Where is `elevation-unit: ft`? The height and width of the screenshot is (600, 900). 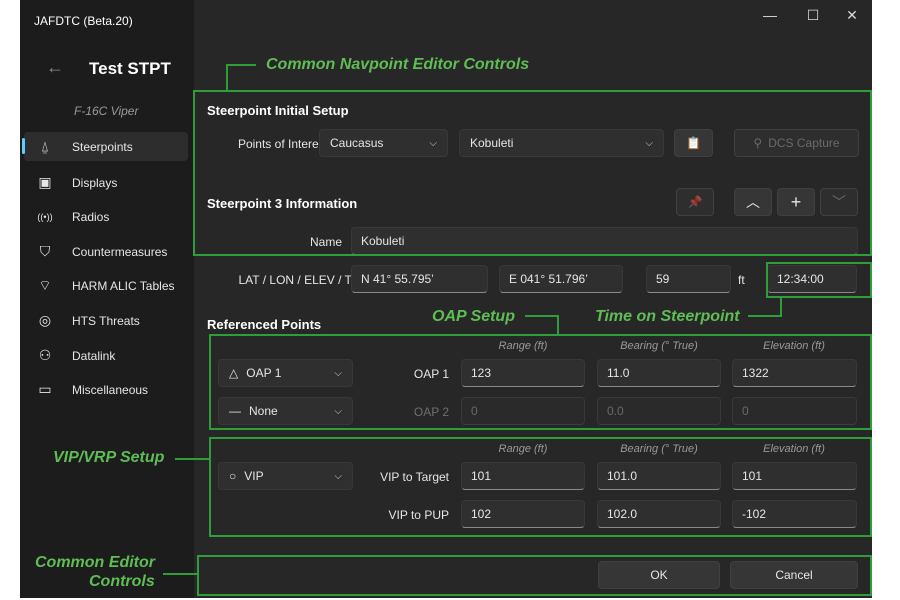 elevation-unit: ft is located at coordinates (741, 280).